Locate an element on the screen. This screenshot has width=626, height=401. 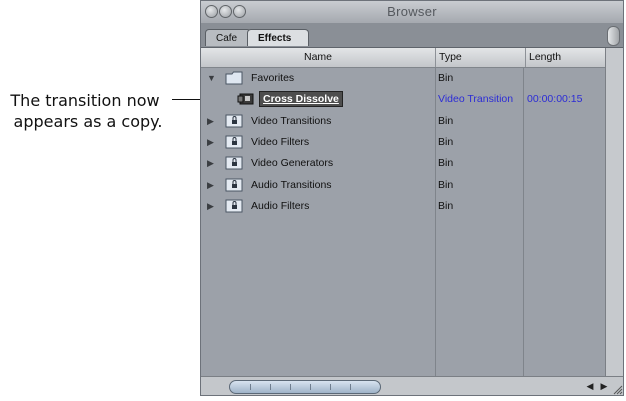
transition-clip-icon is located at coordinates (245, 99).